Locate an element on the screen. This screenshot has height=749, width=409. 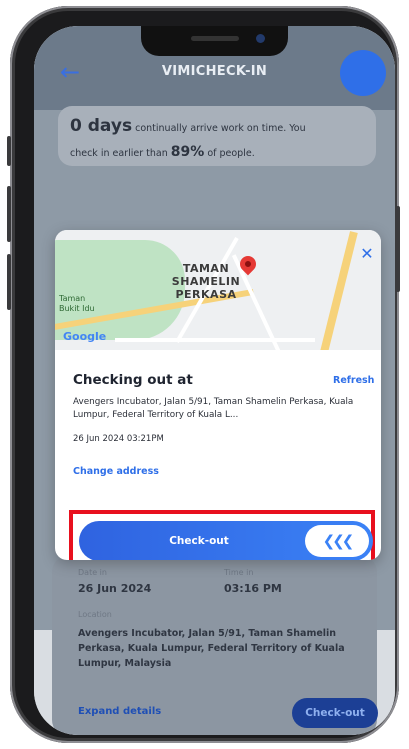
change-address-link: Change address is located at coordinates (116, 471).